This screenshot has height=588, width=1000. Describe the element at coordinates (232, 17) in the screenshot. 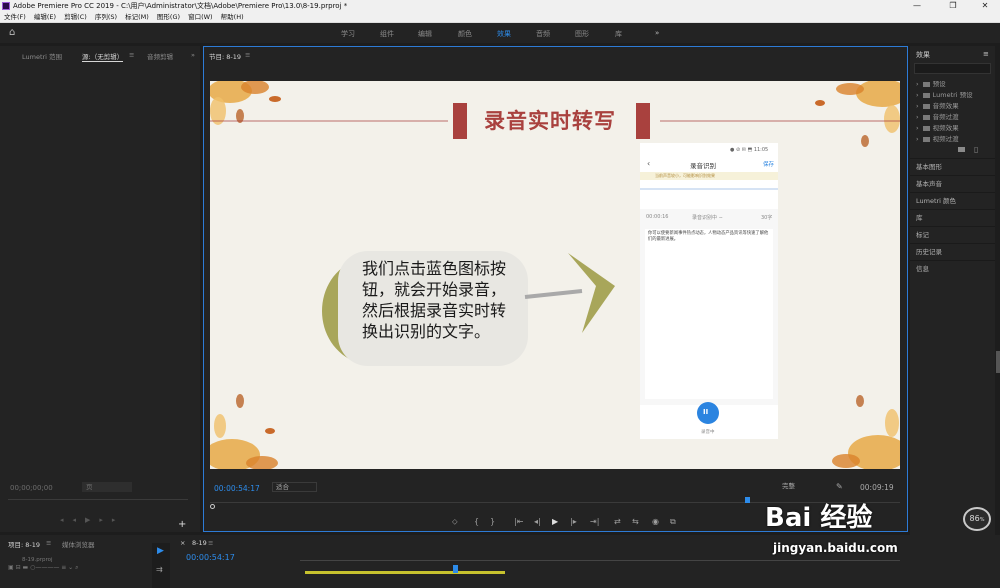

I see `menu-help: 帮助(H)` at that location.